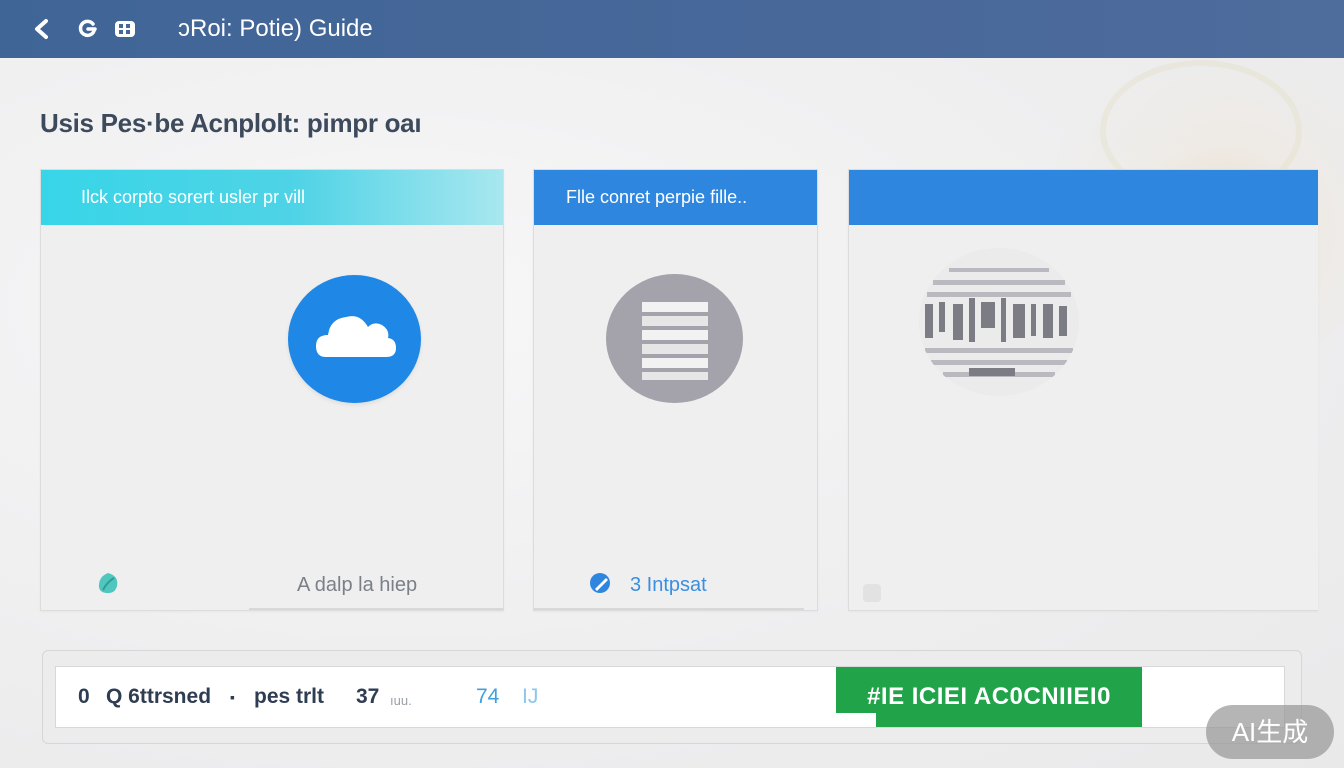  I want to click on ai-generated-watermark: AI生成, so click(1270, 732).